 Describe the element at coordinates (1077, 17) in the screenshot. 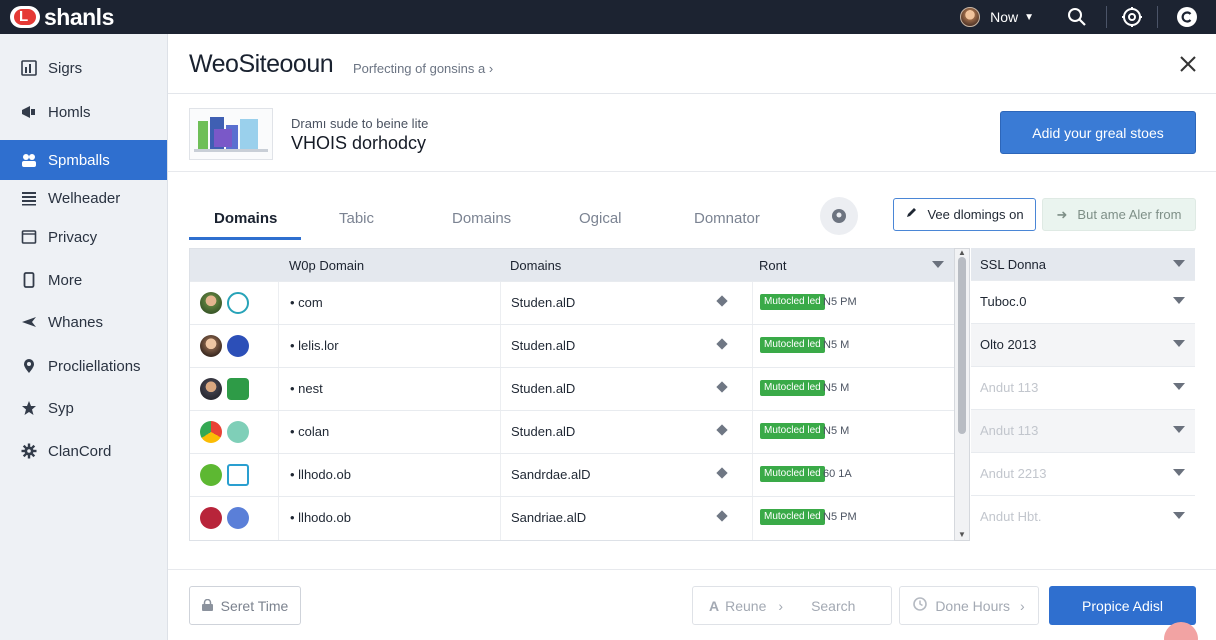

I see `search-icon` at that location.